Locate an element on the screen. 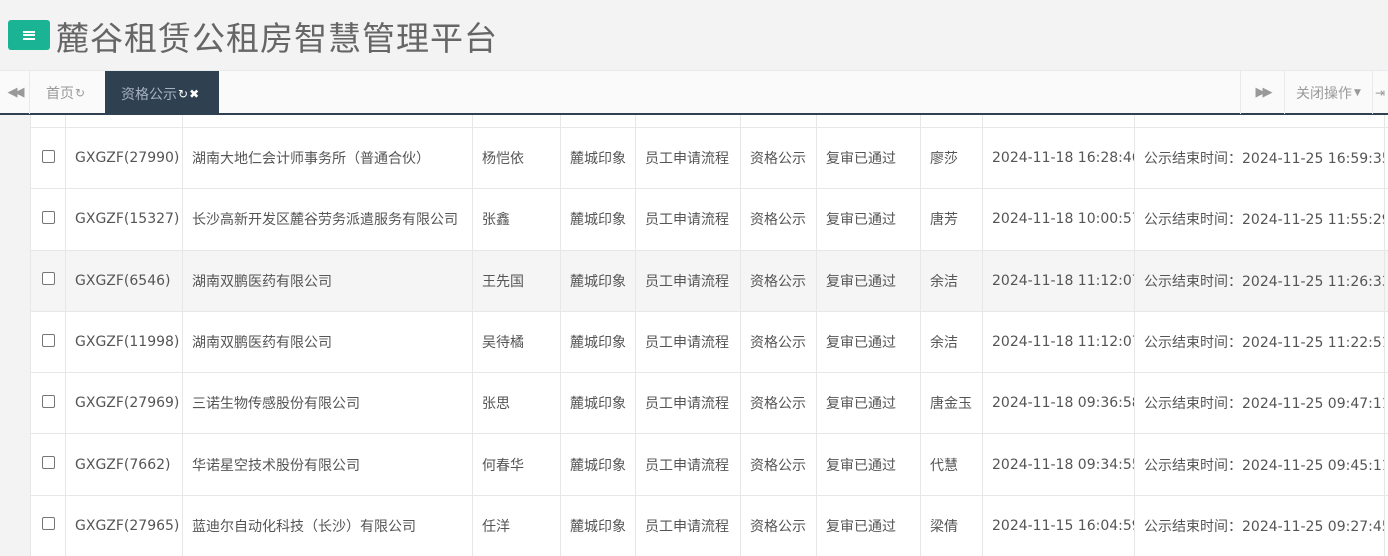 The image size is (1388, 556). applicant-cell: 张思 is located at coordinates (516, 403).